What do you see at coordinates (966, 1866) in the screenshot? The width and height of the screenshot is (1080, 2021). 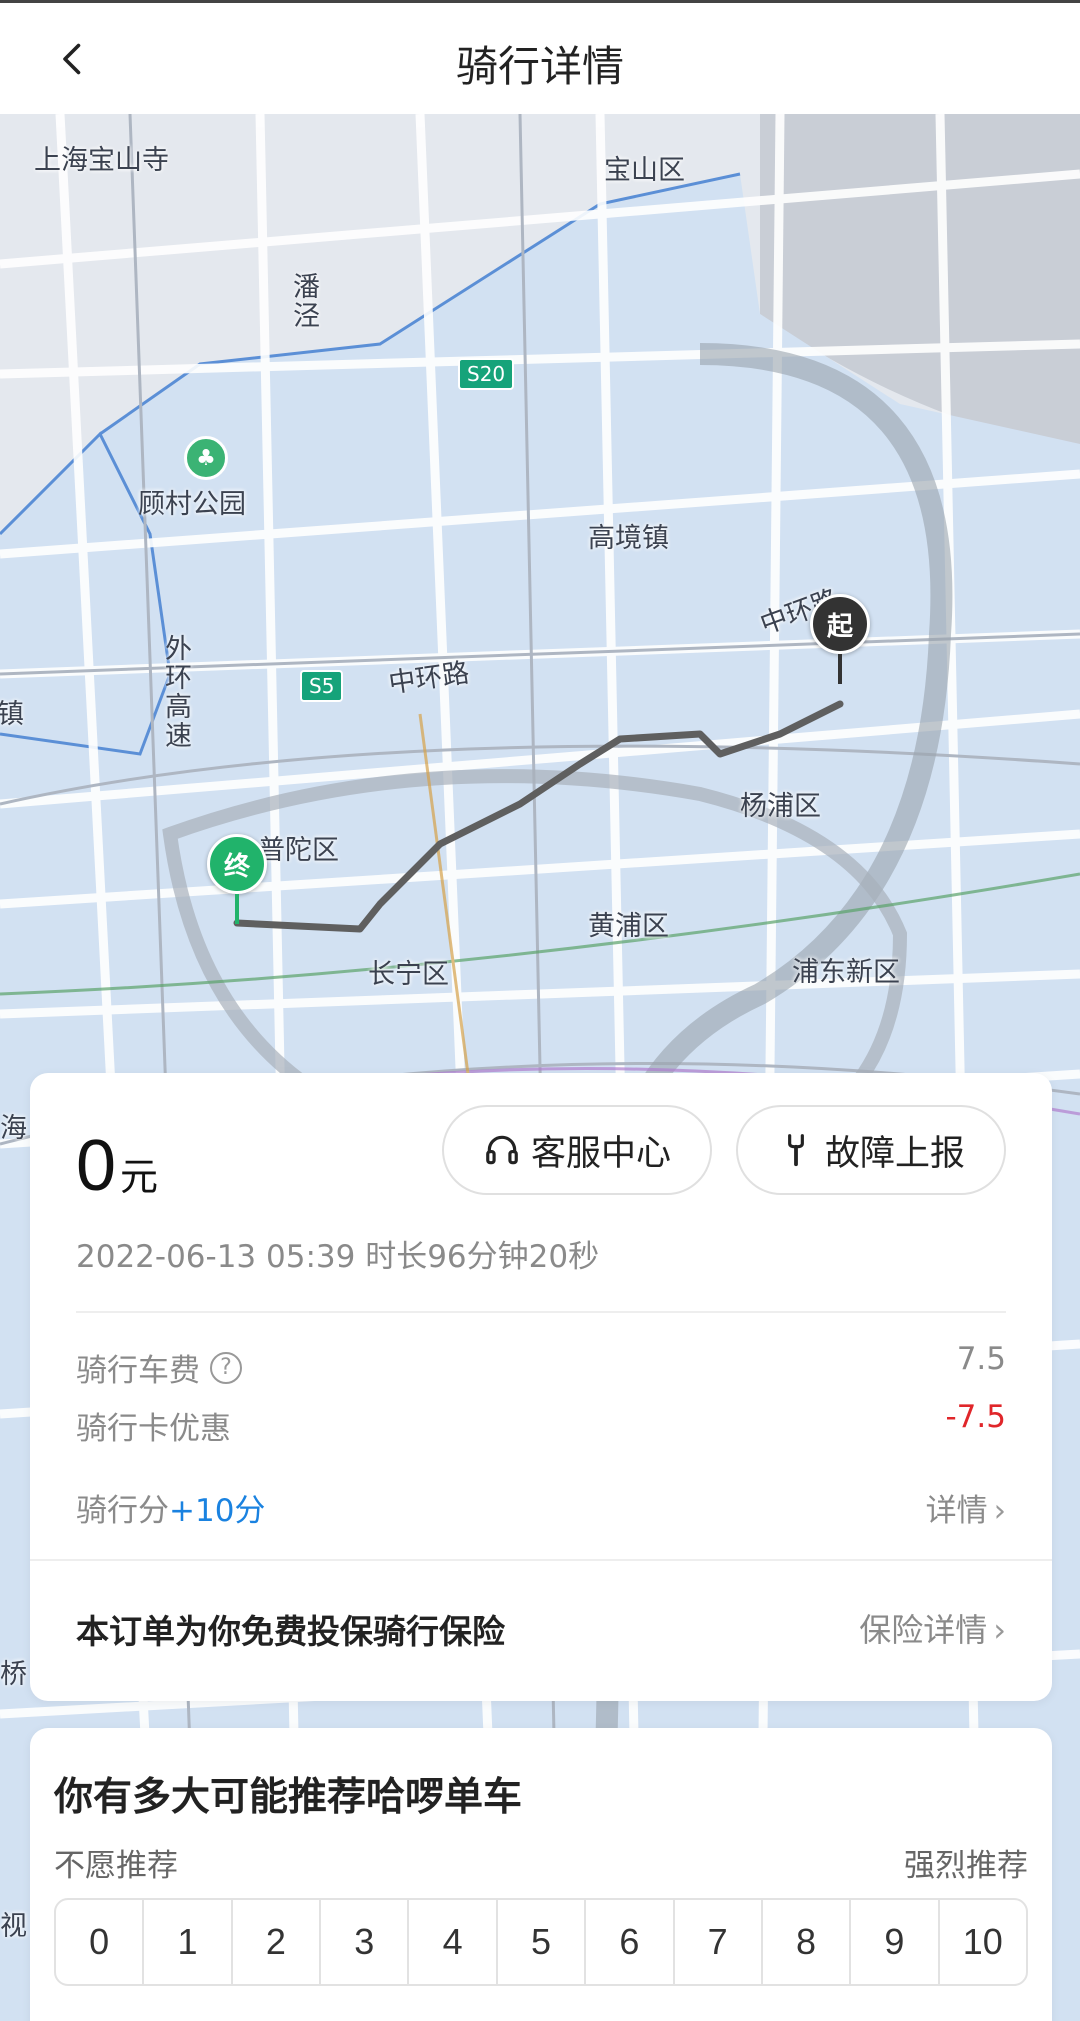 I see `scale-high-label: 强烈推荐` at bounding box center [966, 1866].